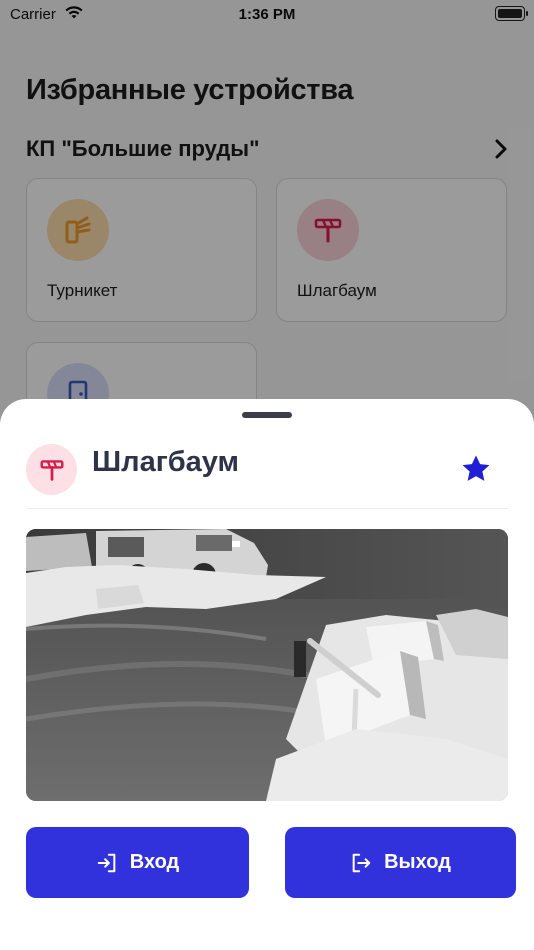  What do you see at coordinates (166, 462) in the screenshot?
I see `device-title: Шлагбаум` at bounding box center [166, 462].